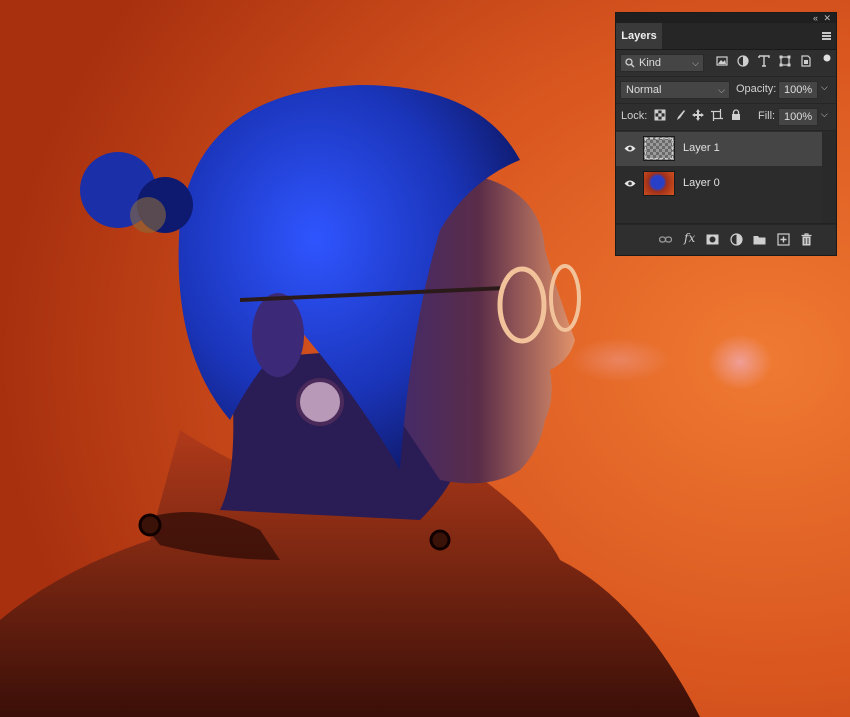 The width and height of the screenshot is (850, 717). What do you see at coordinates (736, 115) in the screenshot?
I see `lock-all-icon` at bounding box center [736, 115].